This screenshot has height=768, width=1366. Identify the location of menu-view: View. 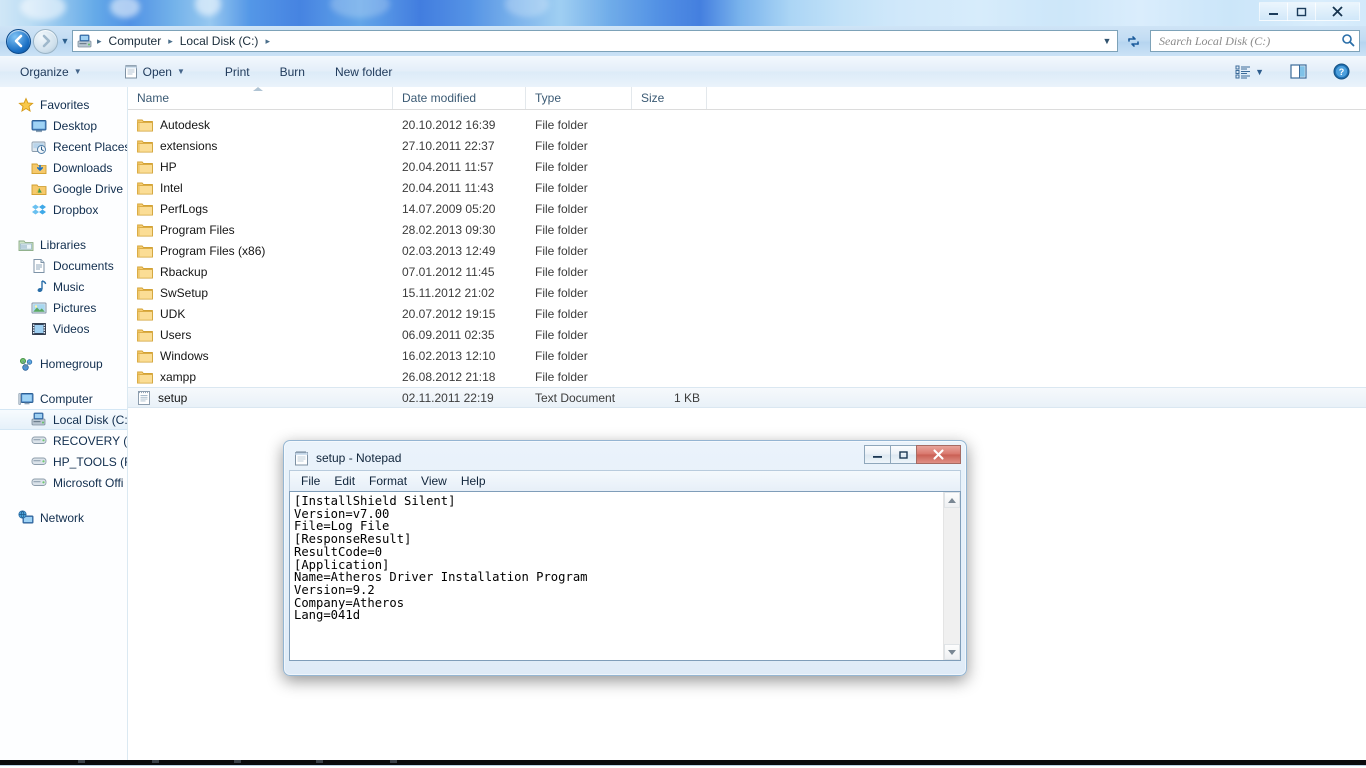
(434, 481).